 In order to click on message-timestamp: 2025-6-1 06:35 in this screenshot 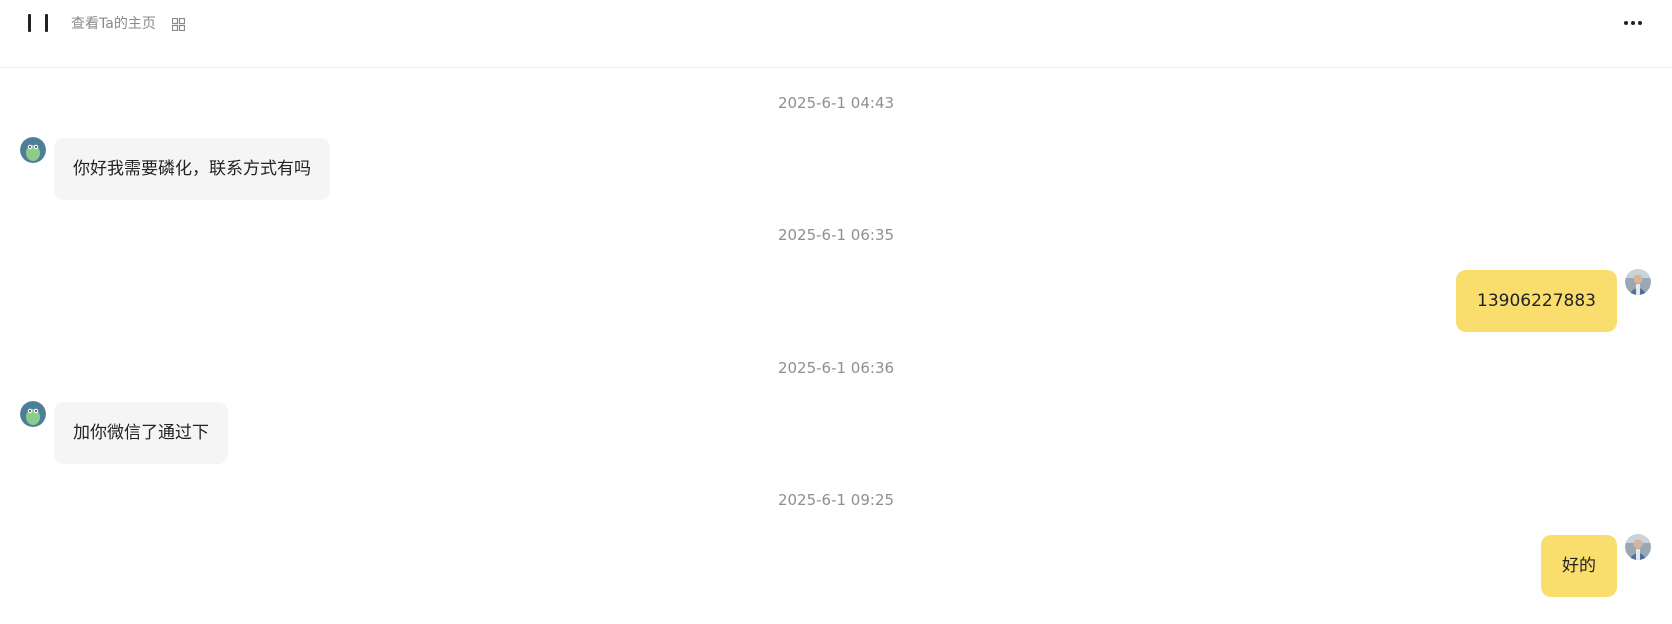, I will do `click(836, 235)`.